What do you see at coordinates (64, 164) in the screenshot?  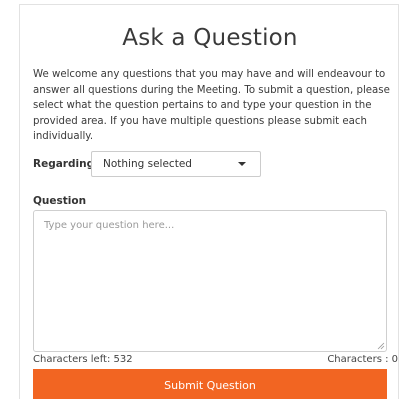 I see `regarding-label: Regarding` at bounding box center [64, 164].